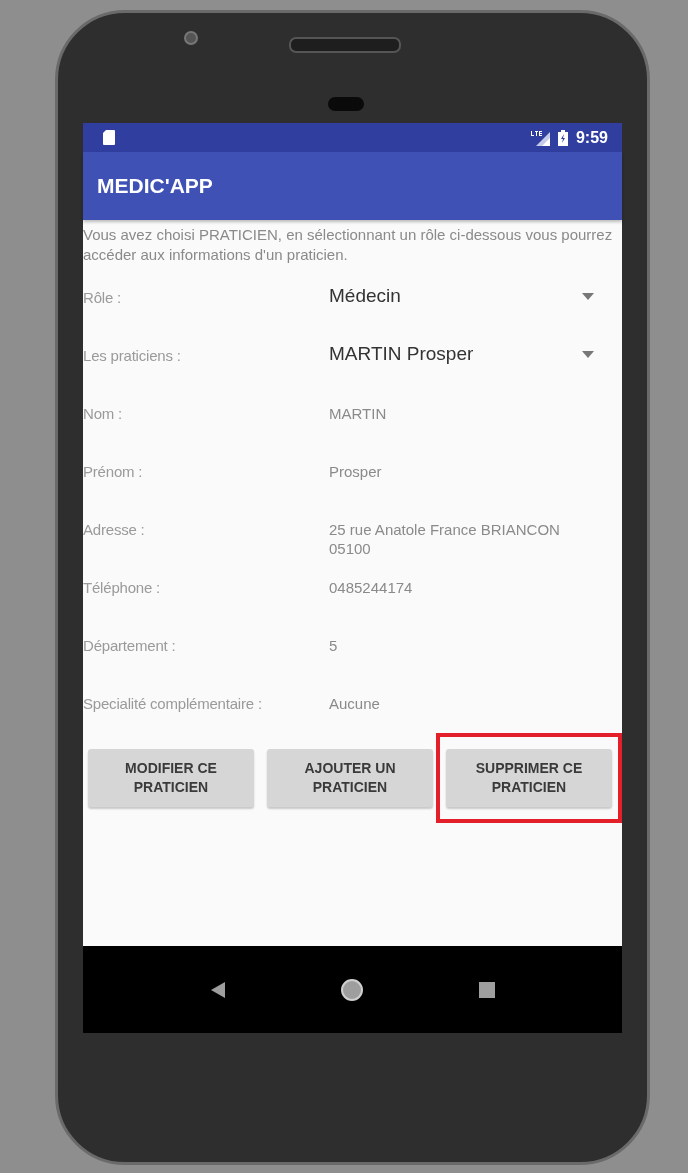  What do you see at coordinates (350, 778) in the screenshot?
I see `action-button: AJOUTER UN PRATICIEN` at bounding box center [350, 778].